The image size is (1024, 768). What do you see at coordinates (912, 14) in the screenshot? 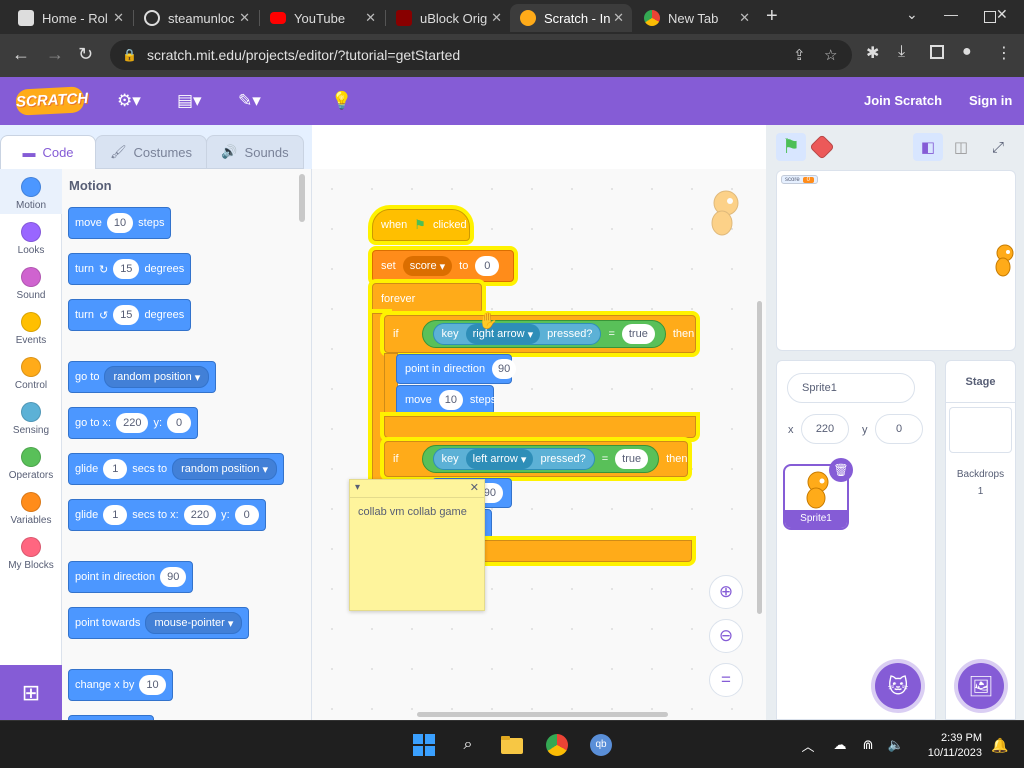
I see `chevron-down-icon: ⌄` at bounding box center [912, 14].